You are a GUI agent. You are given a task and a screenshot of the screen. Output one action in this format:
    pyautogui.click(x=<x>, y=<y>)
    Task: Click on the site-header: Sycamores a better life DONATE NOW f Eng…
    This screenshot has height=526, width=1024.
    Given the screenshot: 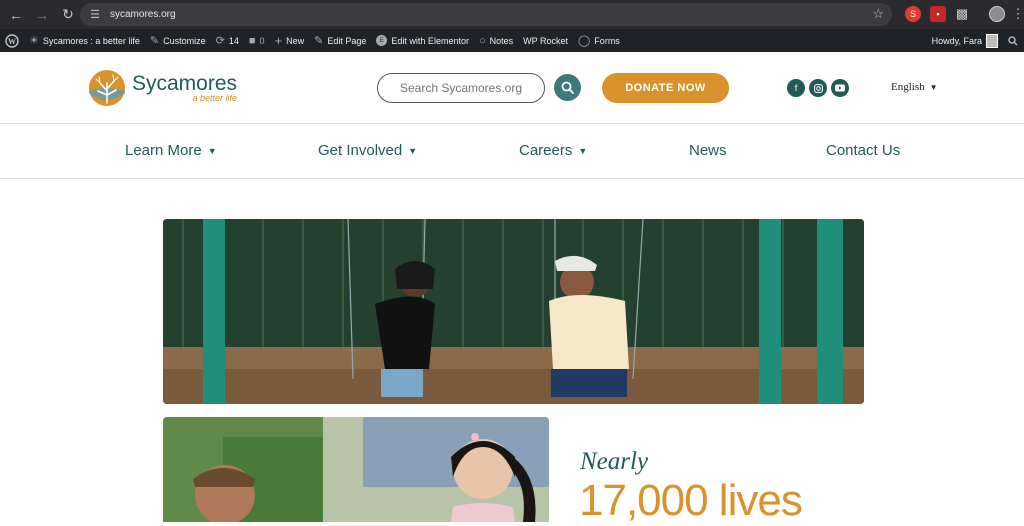 What is the action you would take?
    pyautogui.click(x=512, y=88)
    